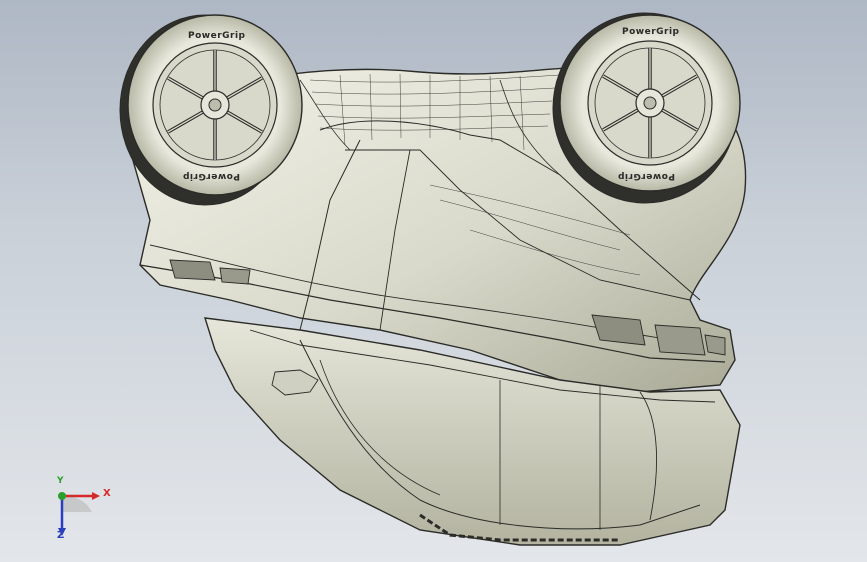 This screenshot has width=867, height=562. What do you see at coordinates (80, 512) in the screenshot?
I see `axis-triad: X Y Z` at bounding box center [80, 512].